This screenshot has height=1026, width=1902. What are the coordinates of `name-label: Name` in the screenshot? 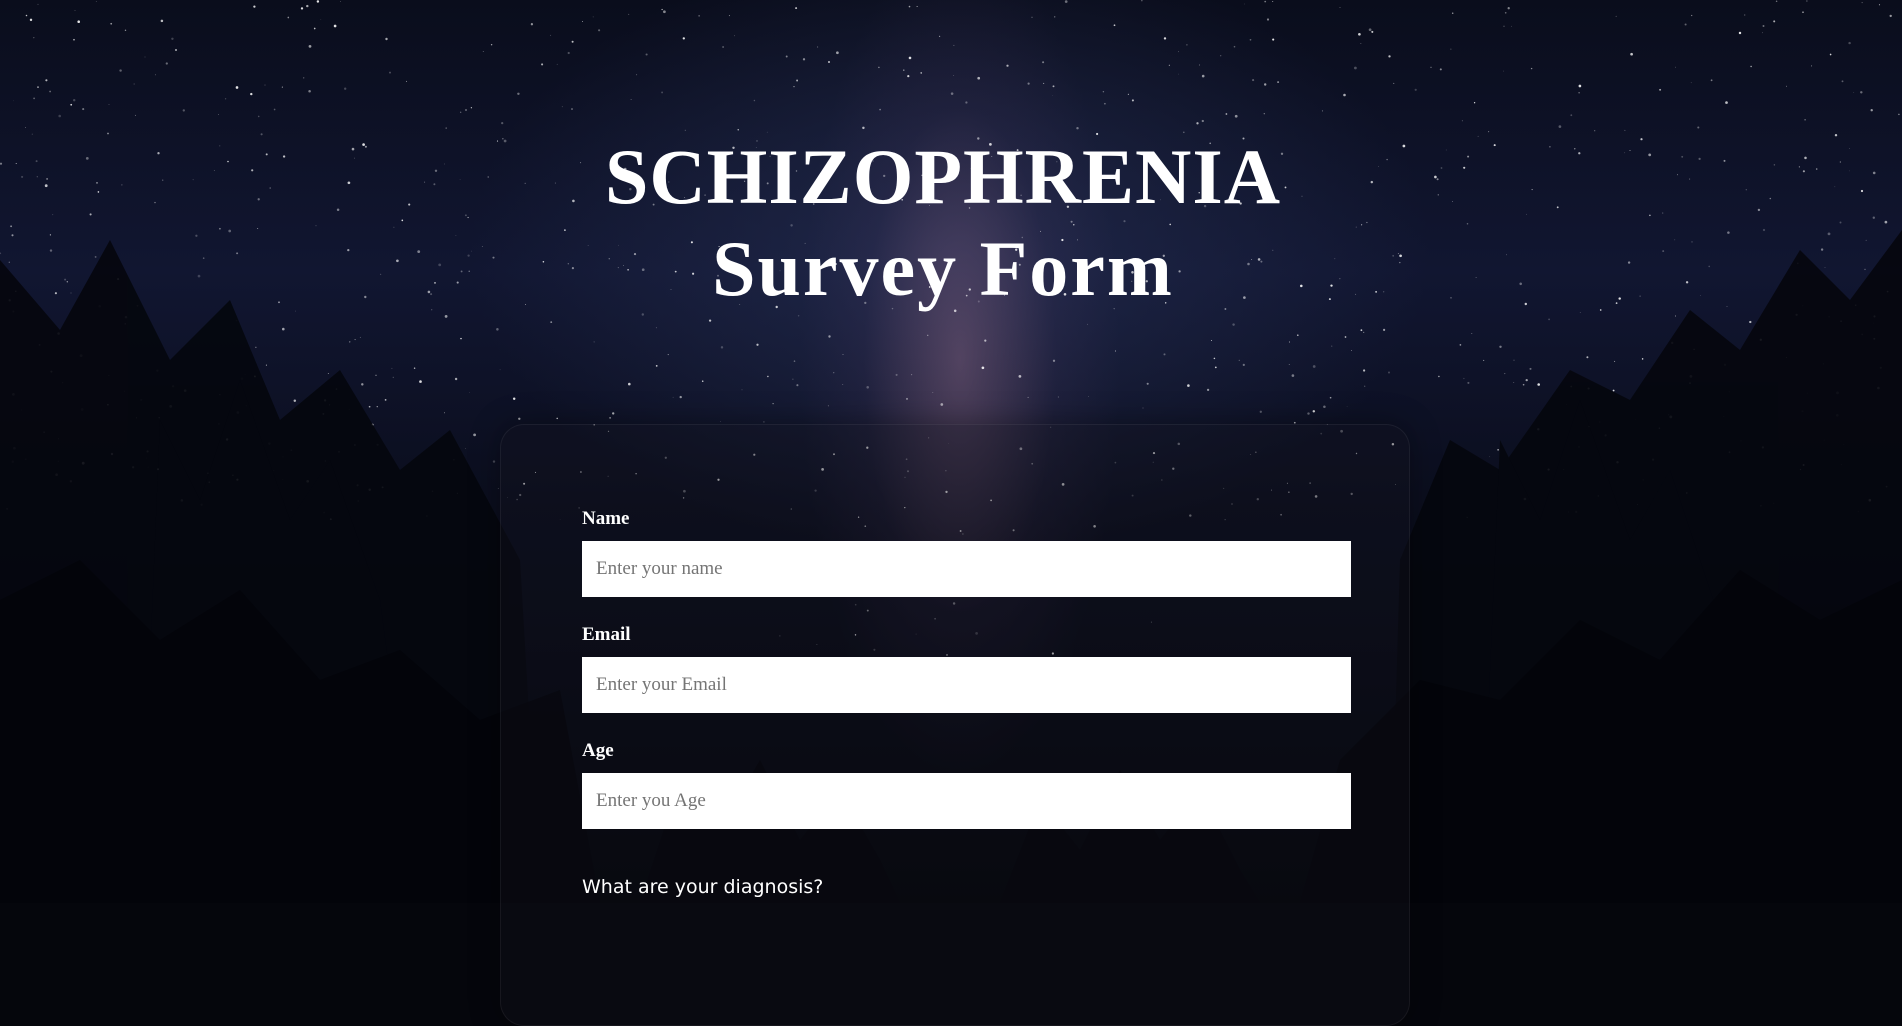 It's located at (606, 518).